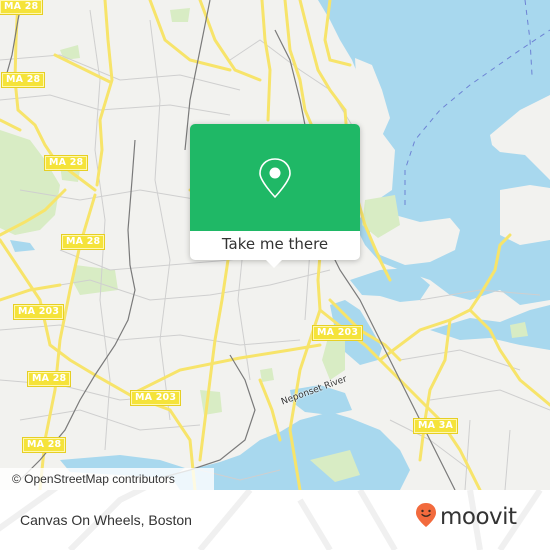  Describe the element at coordinates (426, 517) in the screenshot. I see `moovit-smile-pin-icon` at that location.